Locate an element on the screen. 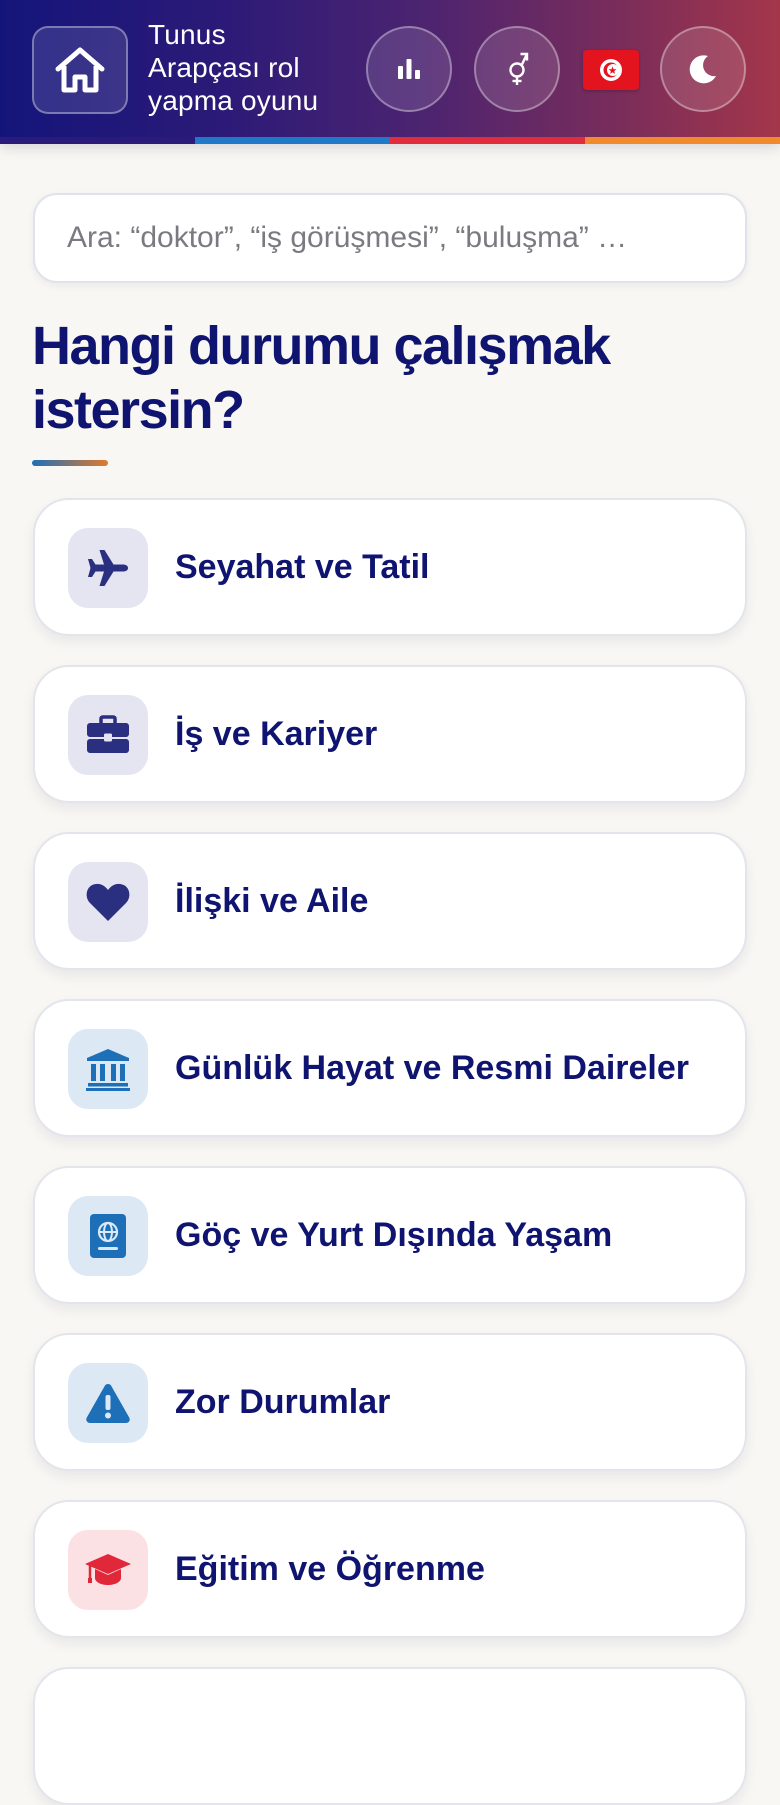 This screenshot has width=780, height=1805. category-label: Göç ve Yurt Dışında Yaşam is located at coordinates (394, 1234).